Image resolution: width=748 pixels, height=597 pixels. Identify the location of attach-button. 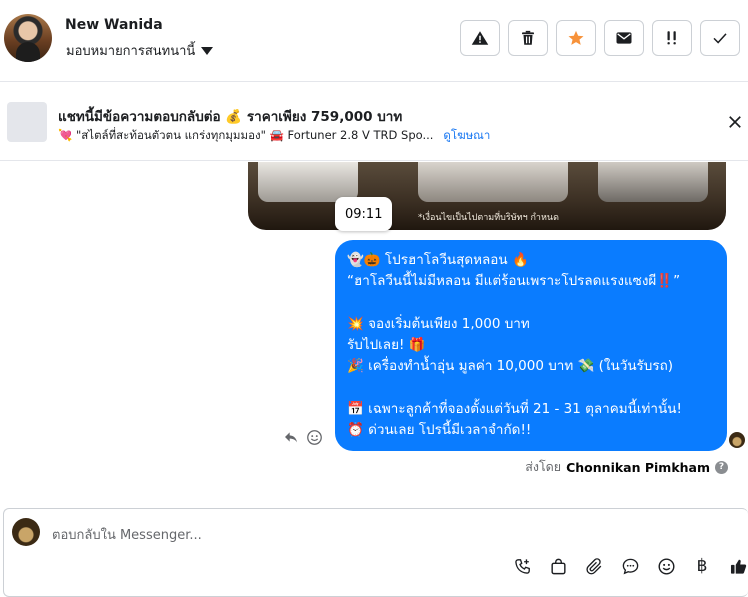
(594, 566).